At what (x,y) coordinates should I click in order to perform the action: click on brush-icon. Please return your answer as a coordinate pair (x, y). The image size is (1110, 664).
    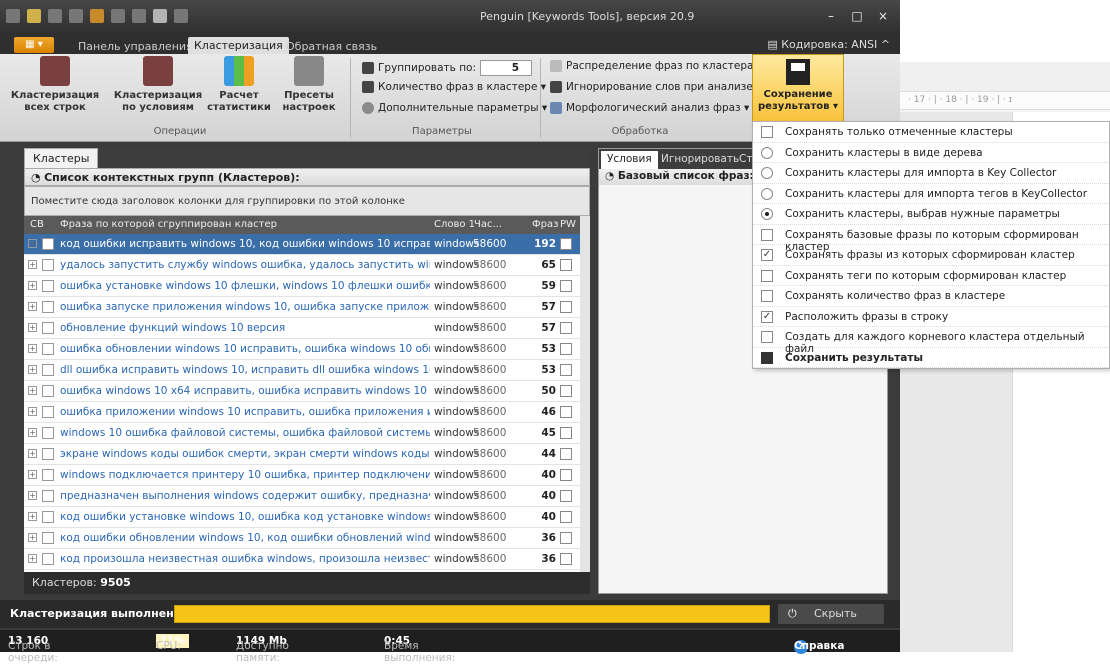
    Looking at the image, I should click on (118, 16).